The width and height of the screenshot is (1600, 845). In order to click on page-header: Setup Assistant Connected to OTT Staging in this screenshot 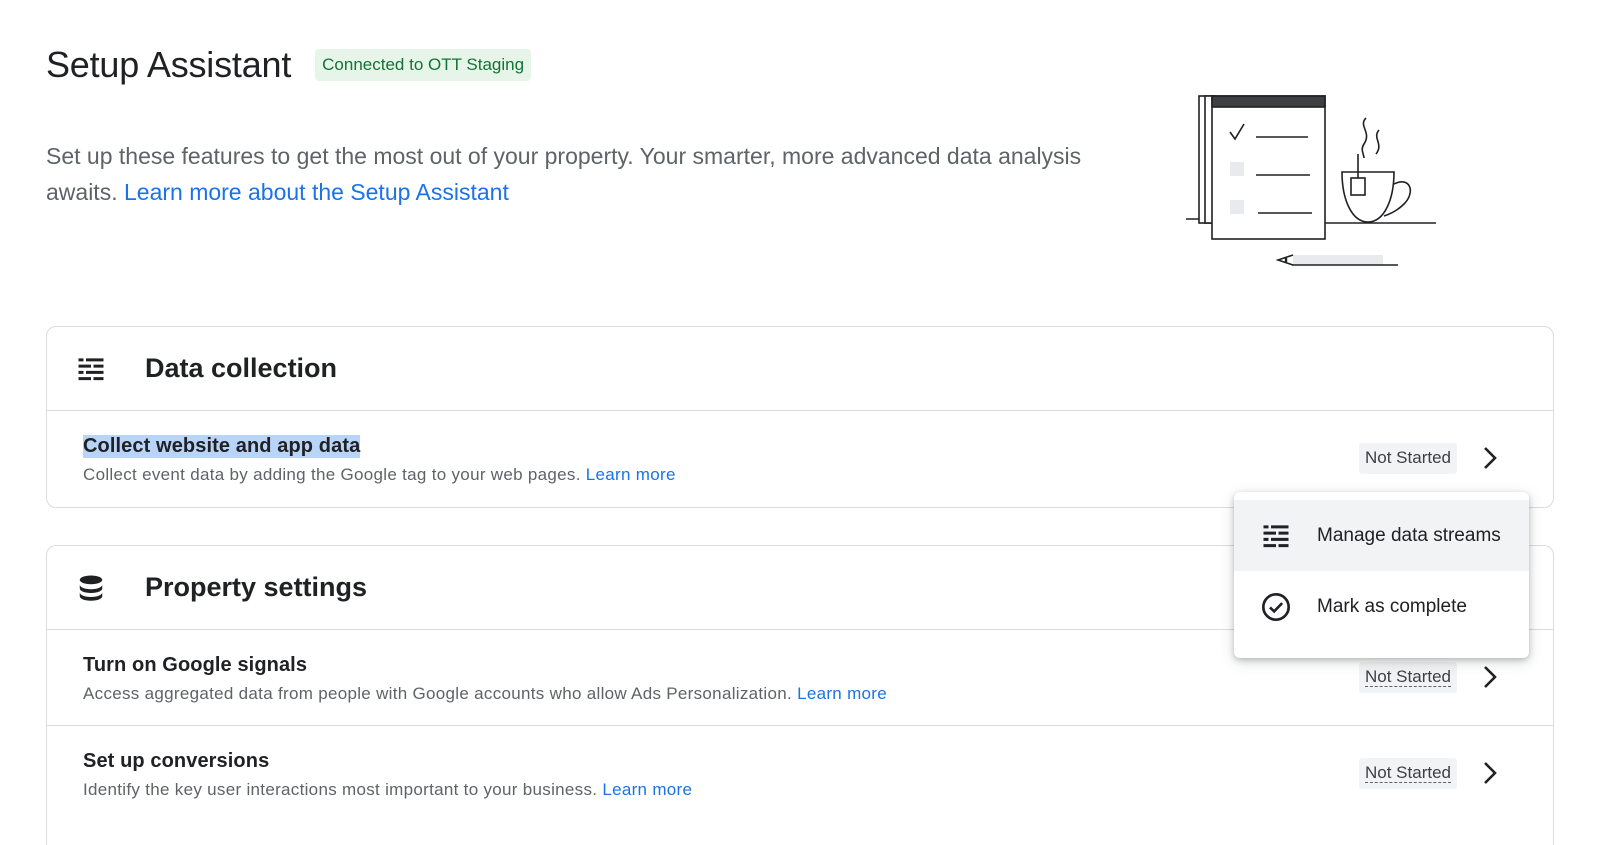, I will do `click(289, 65)`.